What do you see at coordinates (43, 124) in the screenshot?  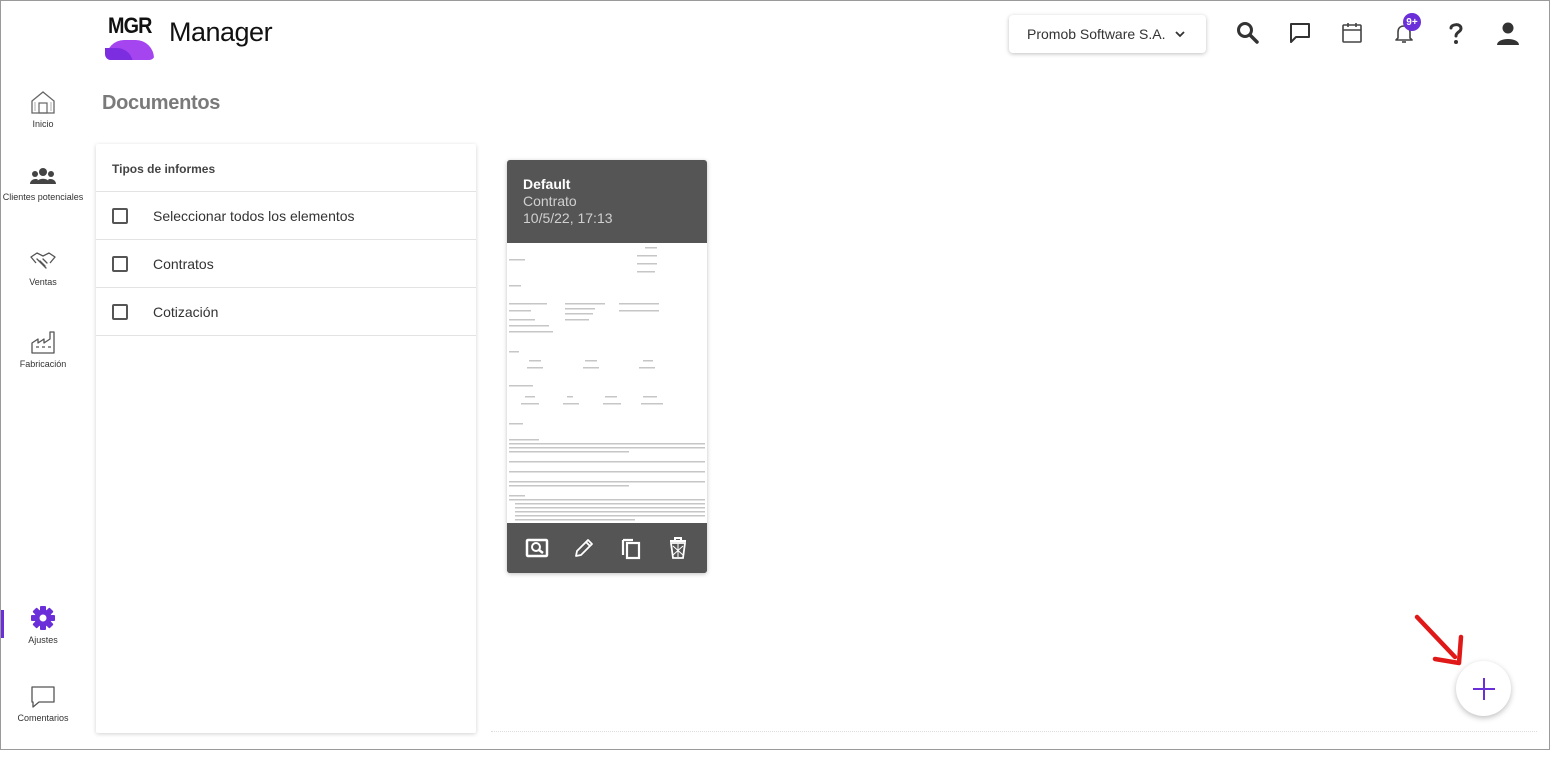 I see `sidebar-item-label: Inicio` at bounding box center [43, 124].